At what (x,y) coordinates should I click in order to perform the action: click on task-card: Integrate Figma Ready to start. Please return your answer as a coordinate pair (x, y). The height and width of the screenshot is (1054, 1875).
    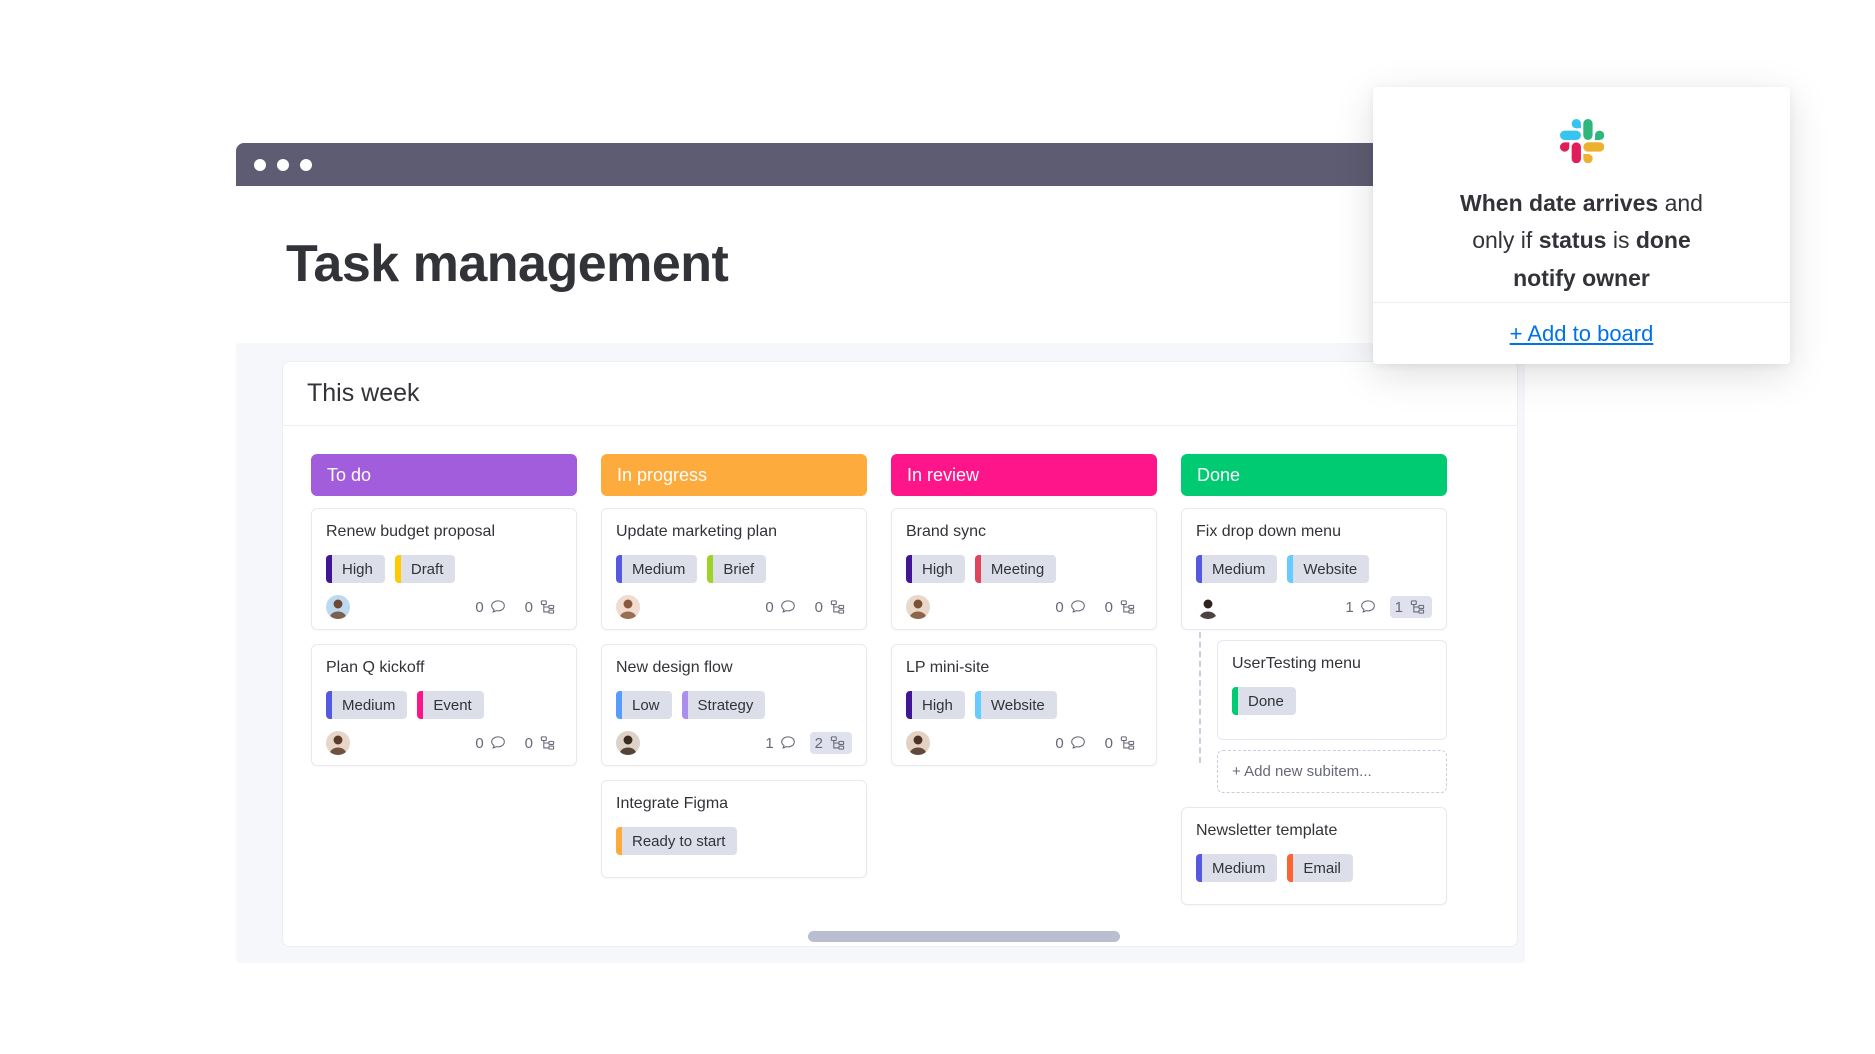
    Looking at the image, I should click on (734, 829).